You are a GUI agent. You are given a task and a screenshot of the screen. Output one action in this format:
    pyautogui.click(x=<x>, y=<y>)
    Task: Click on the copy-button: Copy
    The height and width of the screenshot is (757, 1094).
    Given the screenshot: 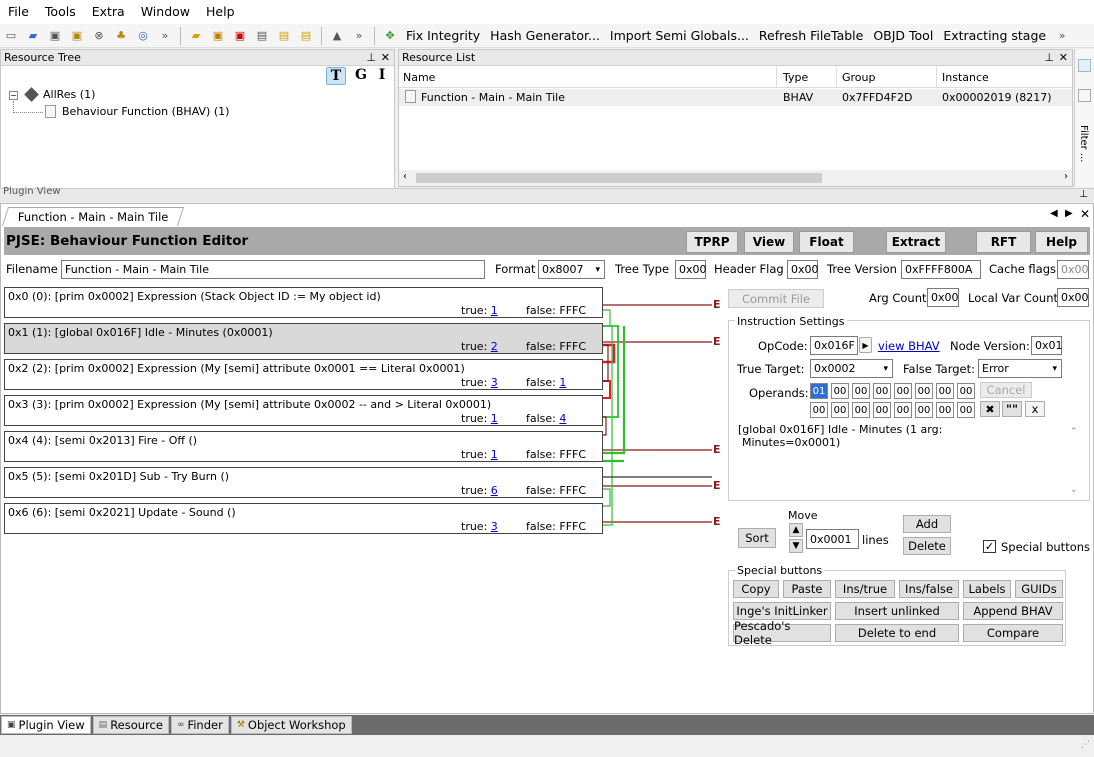 What is the action you would take?
    pyautogui.click(x=756, y=589)
    